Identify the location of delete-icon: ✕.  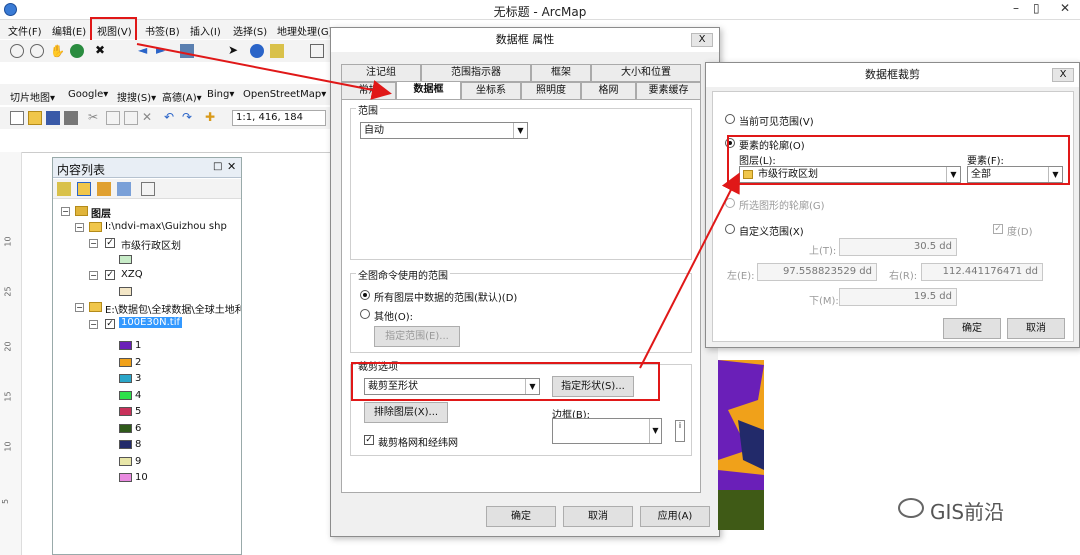
(149, 117).